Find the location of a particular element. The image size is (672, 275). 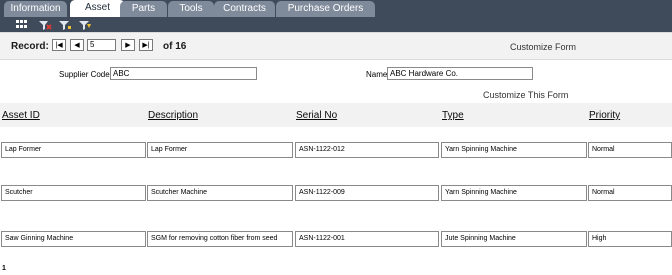

column-header-type: Type is located at coordinates (453, 115).